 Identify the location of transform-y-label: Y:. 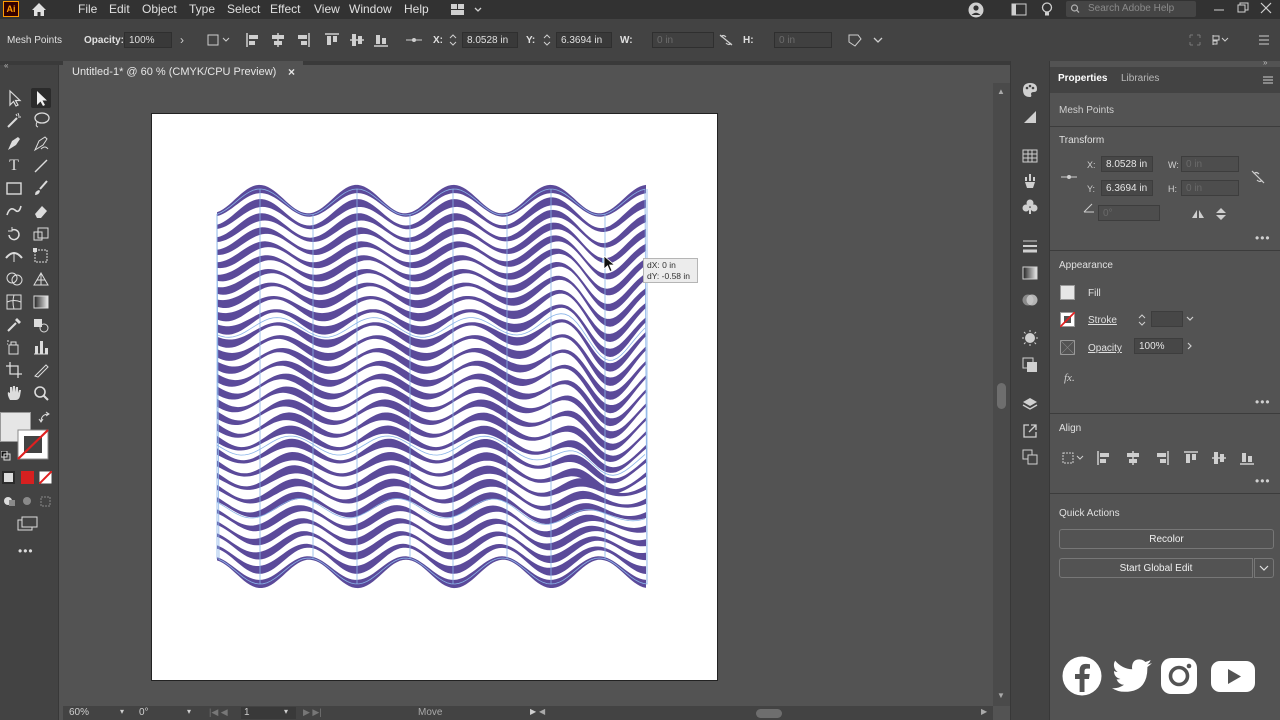
(1091, 189).